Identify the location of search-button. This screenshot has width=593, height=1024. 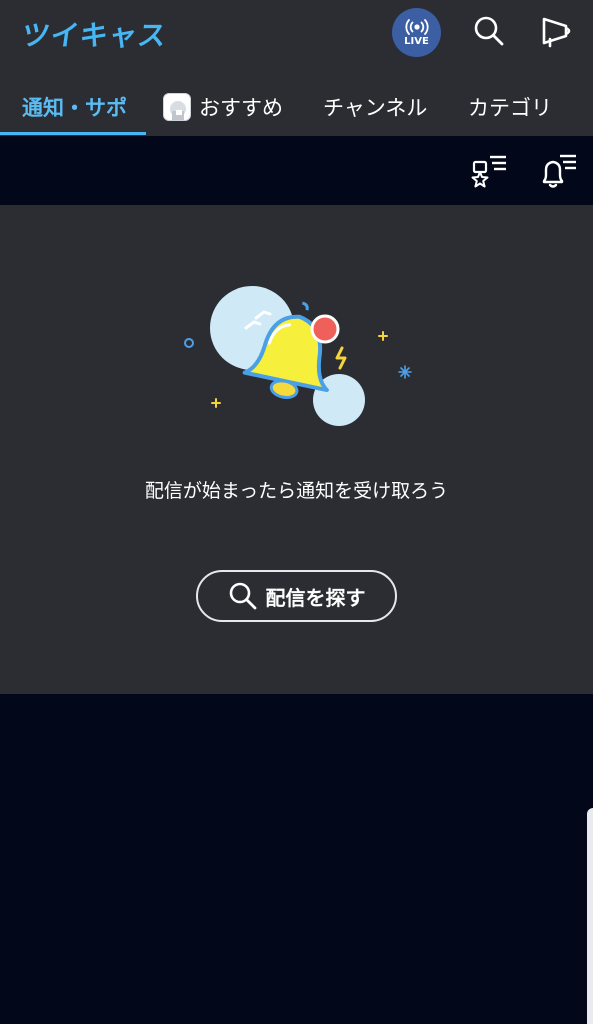
(489, 31).